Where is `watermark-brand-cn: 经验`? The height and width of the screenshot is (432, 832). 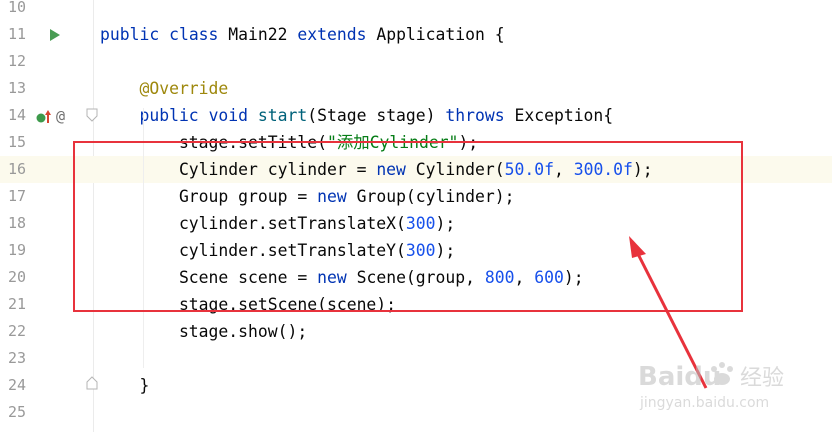
watermark-brand-cn: 经验 is located at coordinates (762, 378).